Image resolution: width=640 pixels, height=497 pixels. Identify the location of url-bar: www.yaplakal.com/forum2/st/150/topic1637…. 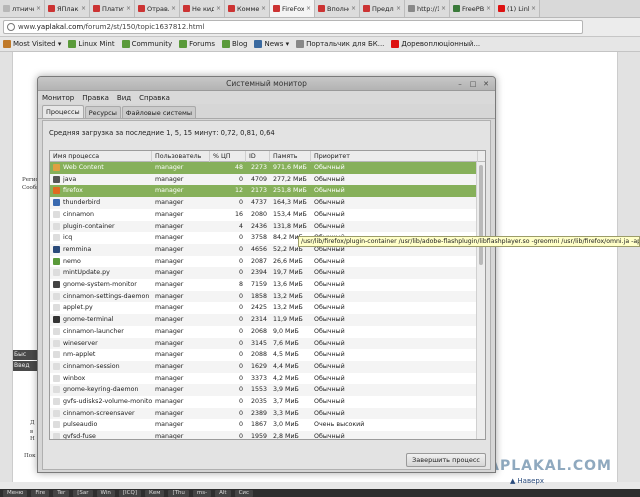
(293, 27).